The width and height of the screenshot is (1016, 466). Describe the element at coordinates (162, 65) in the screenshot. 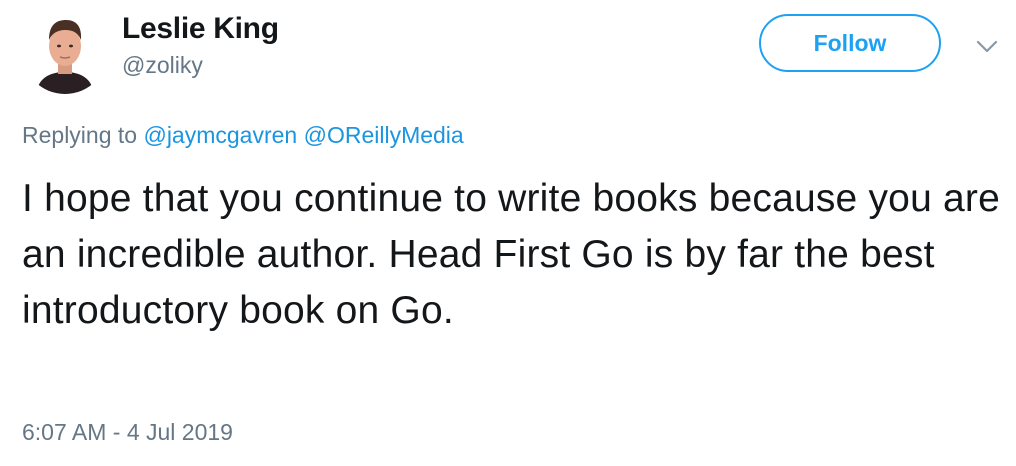

I see `author-handle: @zoliky` at that location.